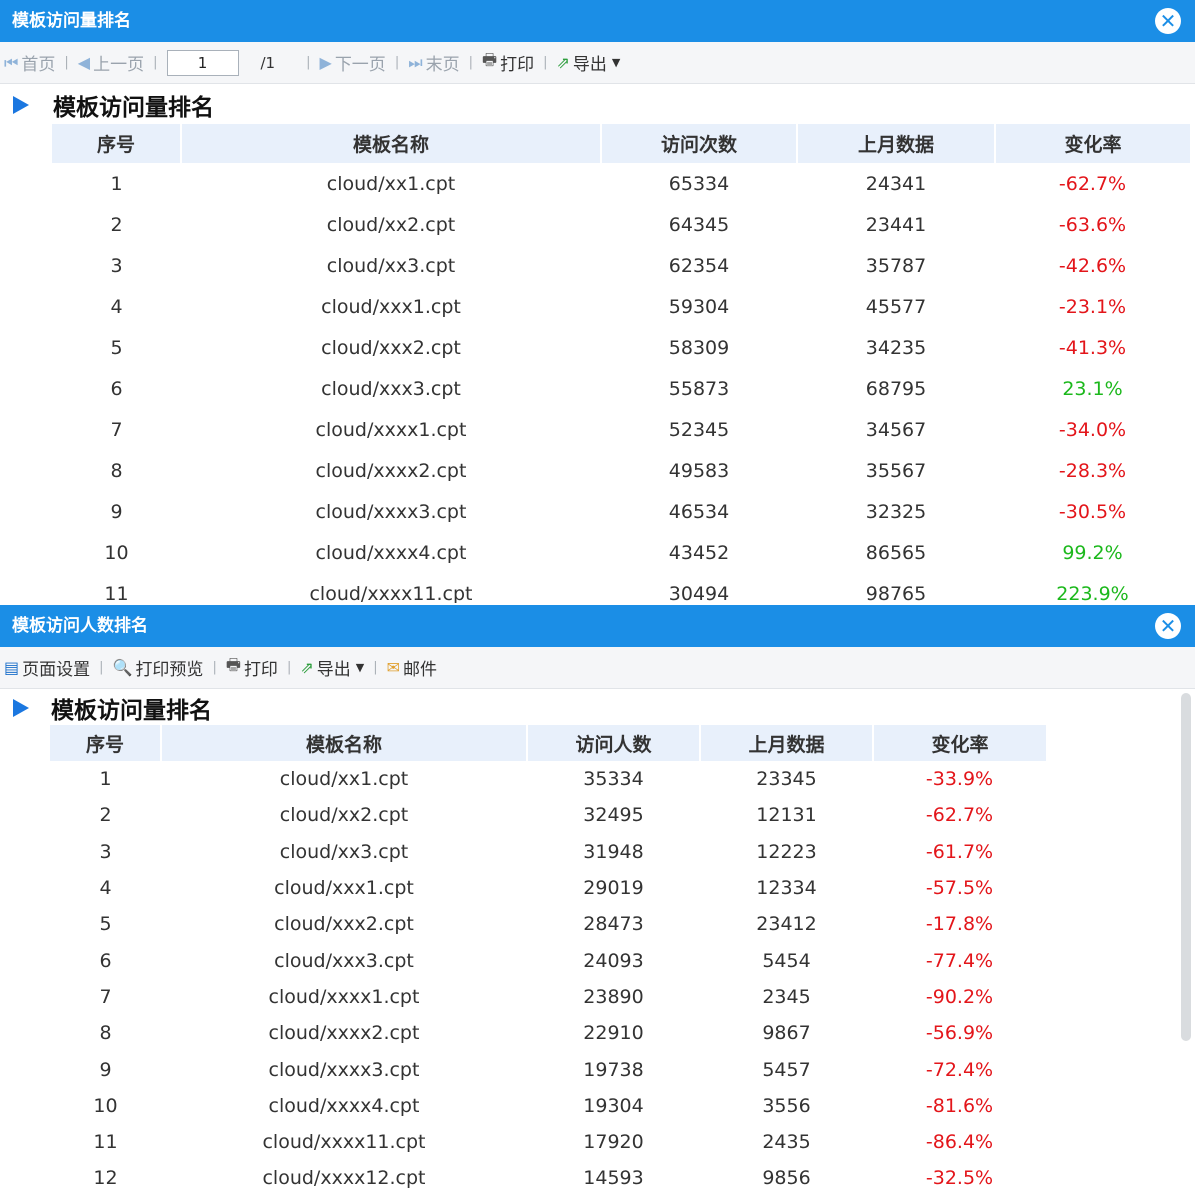  What do you see at coordinates (490, 59) in the screenshot?
I see `printer-icon: 🖶` at bounding box center [490, 59].